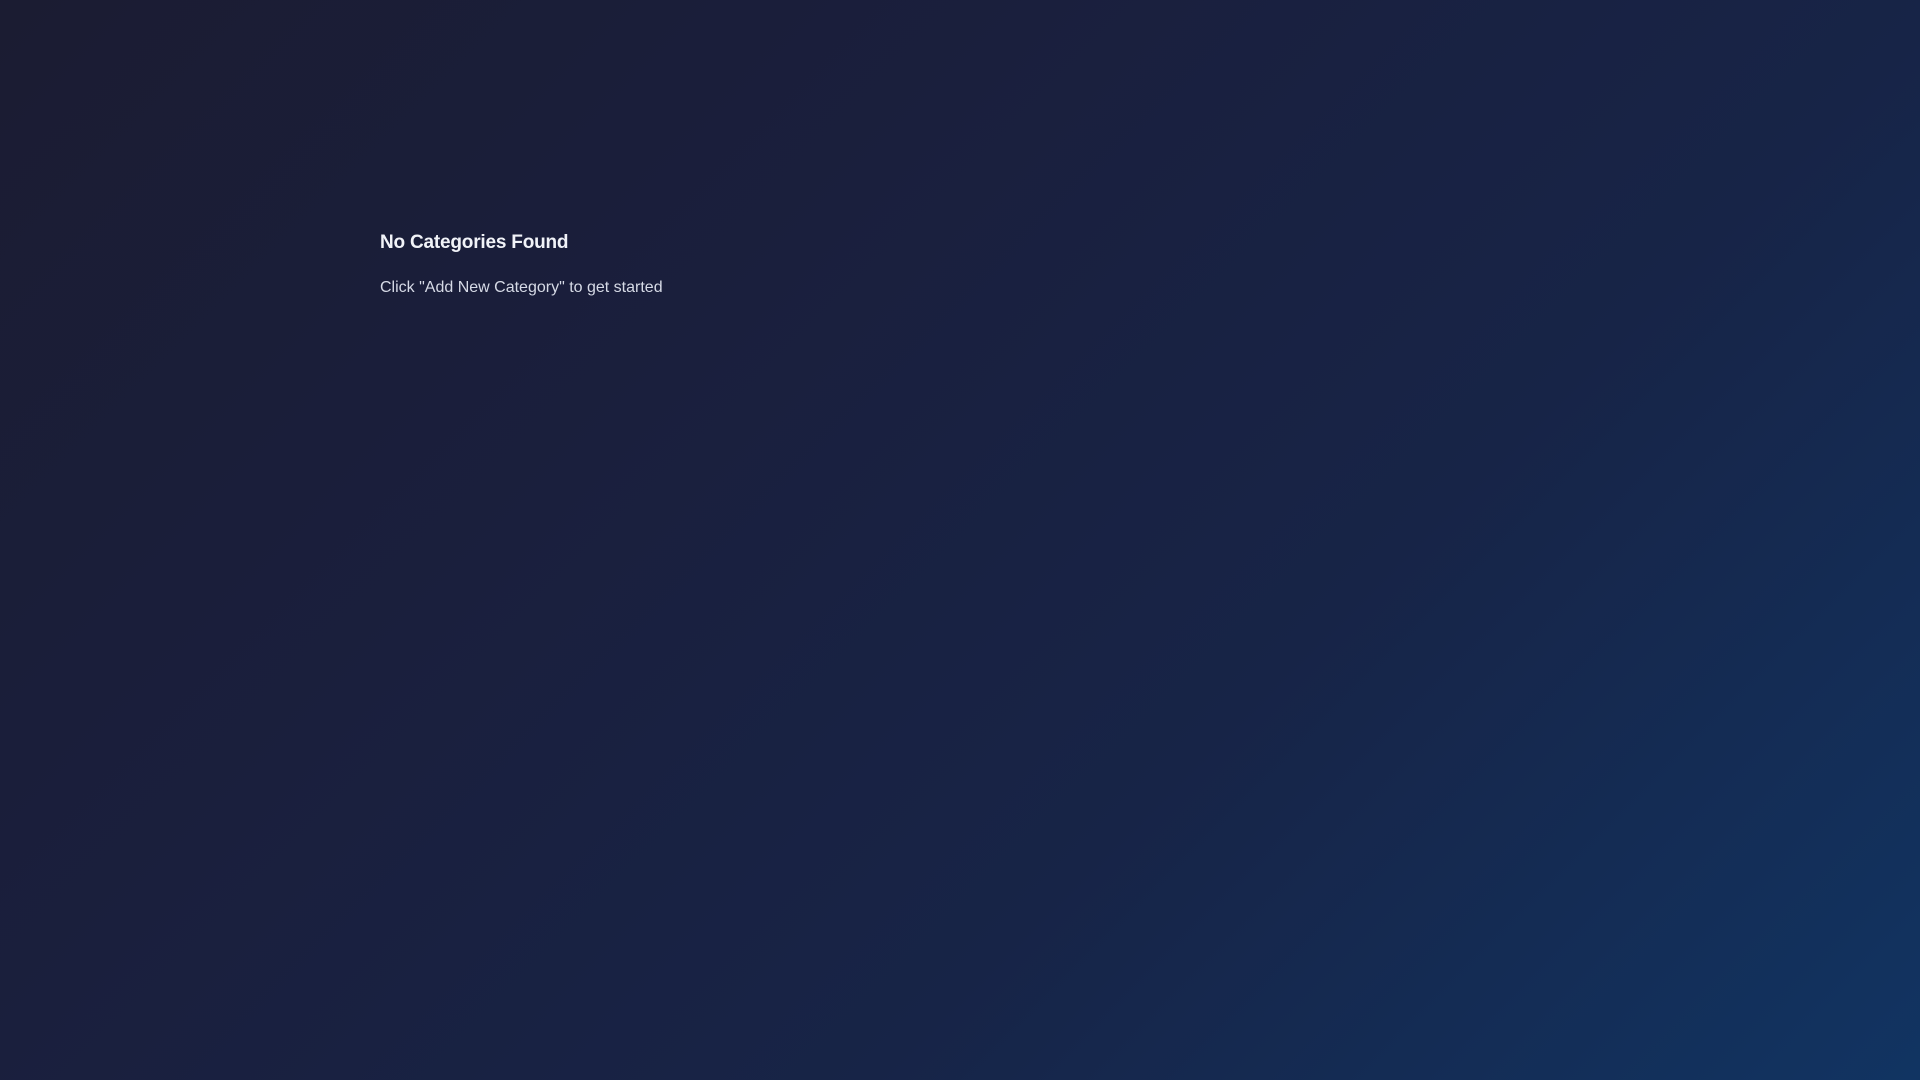 This screenshot has height=1080, width=1920. I want to click on empty-state-subtitle: Click "Add New Category" to get started, so click(521, 287).